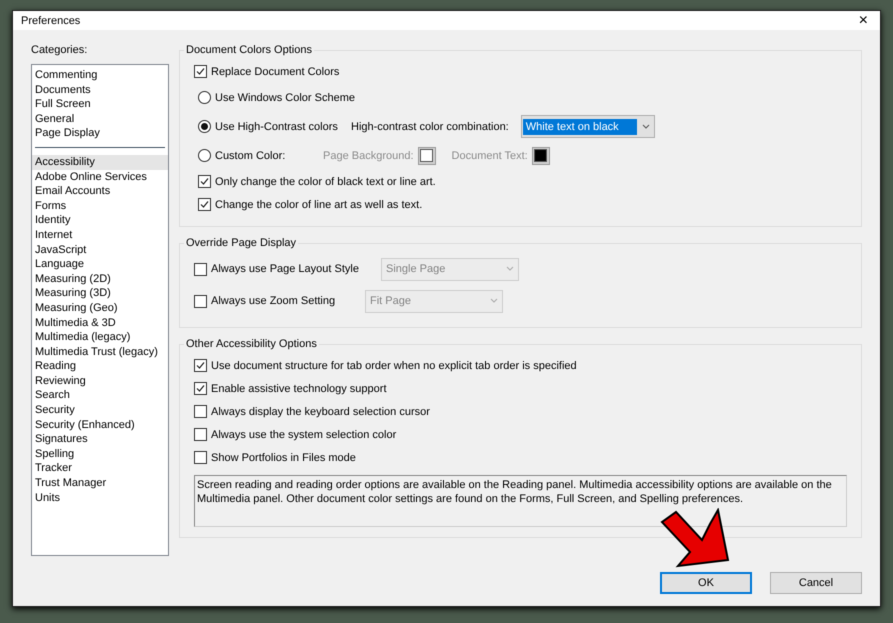 The width and height of the screenshot is (893, 623). Describe the element at coordinates (100, 90) in the screenshot. I see `category-item: Documents` at that location.